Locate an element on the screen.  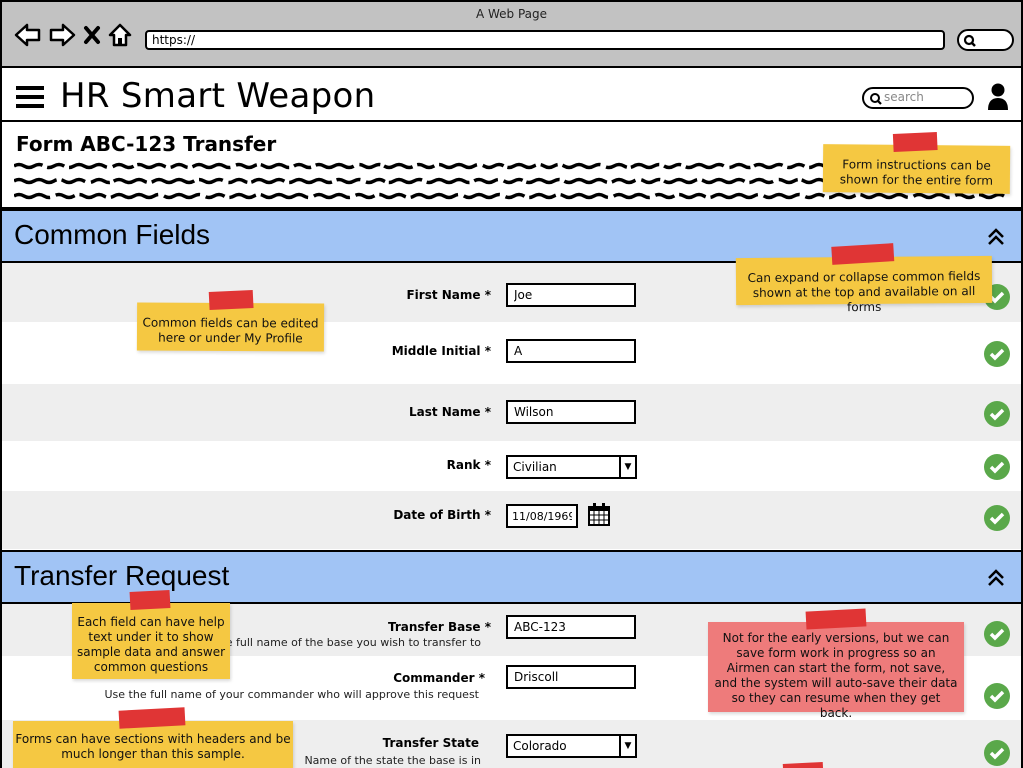
transfer-state-select: Colorado ▼ is located at coordinates (571, 746).